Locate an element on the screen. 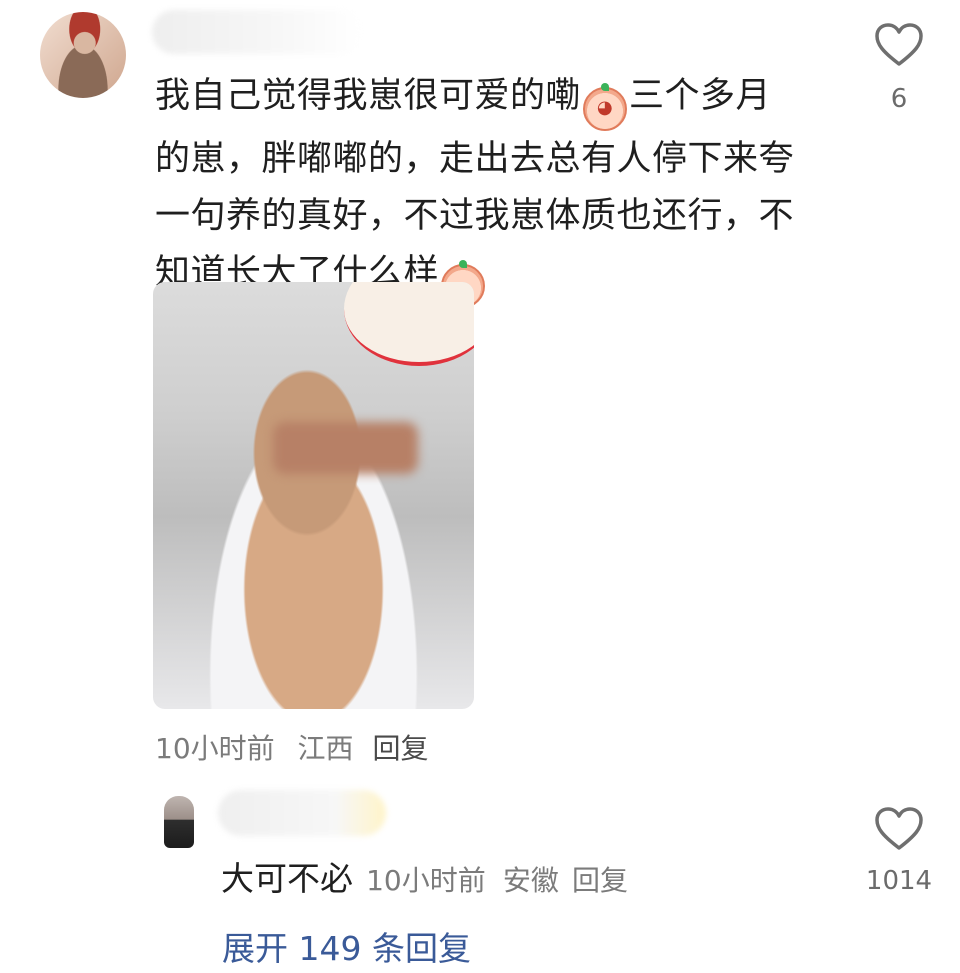 The image size is (960, 973). comment-reply-button: 回复 is located at coordinates (400, 748).